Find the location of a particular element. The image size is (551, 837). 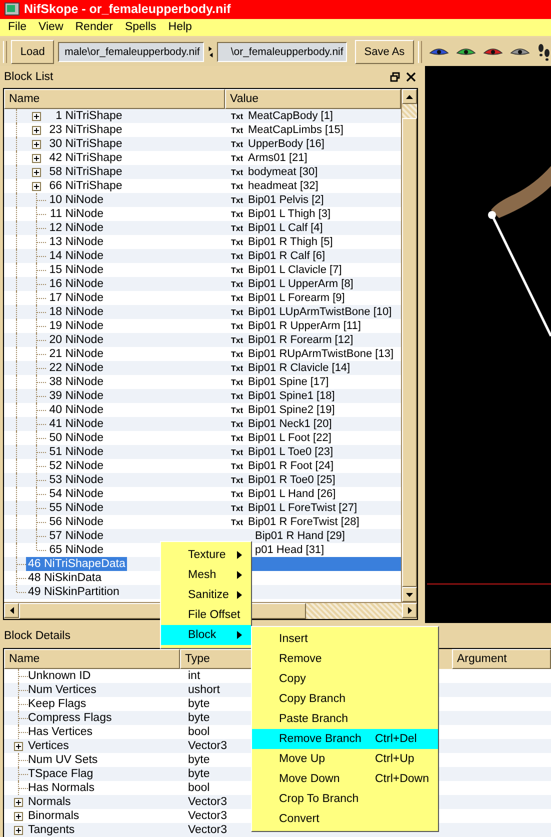

field-name: Has Vertices is located at coordinates (60, 732).